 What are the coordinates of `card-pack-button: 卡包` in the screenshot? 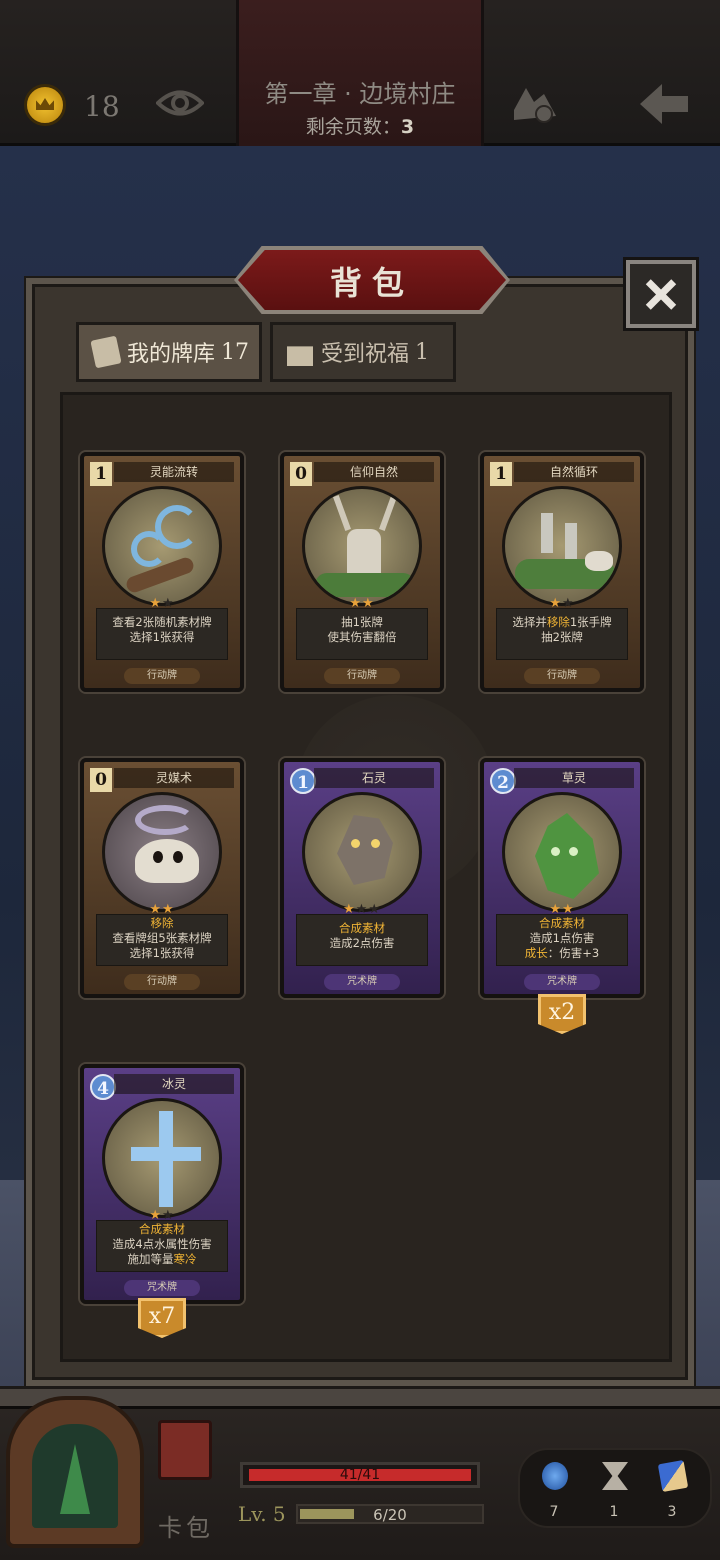 It's located at (188, 1479).